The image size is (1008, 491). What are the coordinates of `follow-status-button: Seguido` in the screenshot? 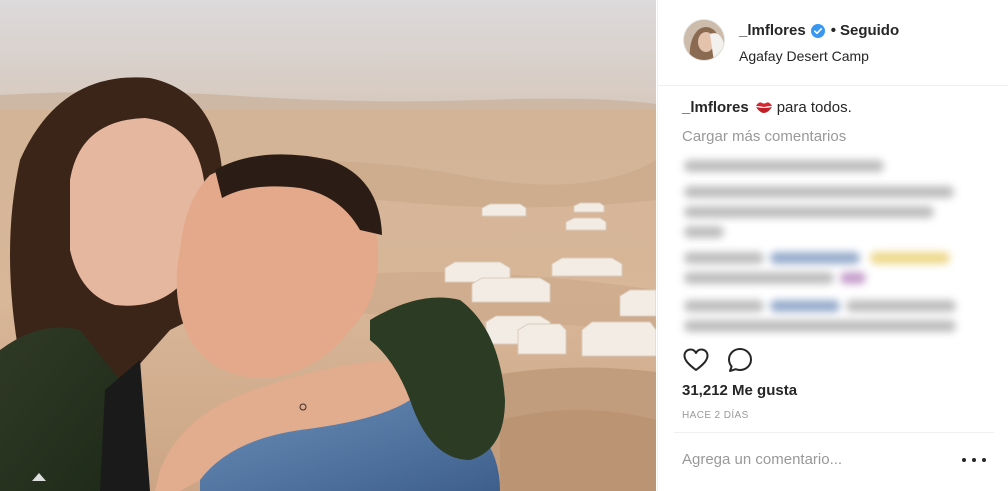 It's located at (869, 30).